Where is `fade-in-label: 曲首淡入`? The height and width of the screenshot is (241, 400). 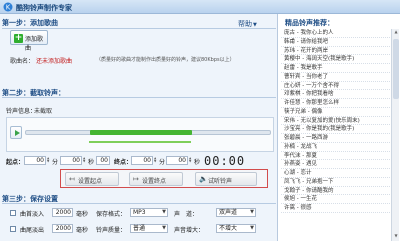
fade-in-label: 曲首淡入 is located at coordinates (32, 214).